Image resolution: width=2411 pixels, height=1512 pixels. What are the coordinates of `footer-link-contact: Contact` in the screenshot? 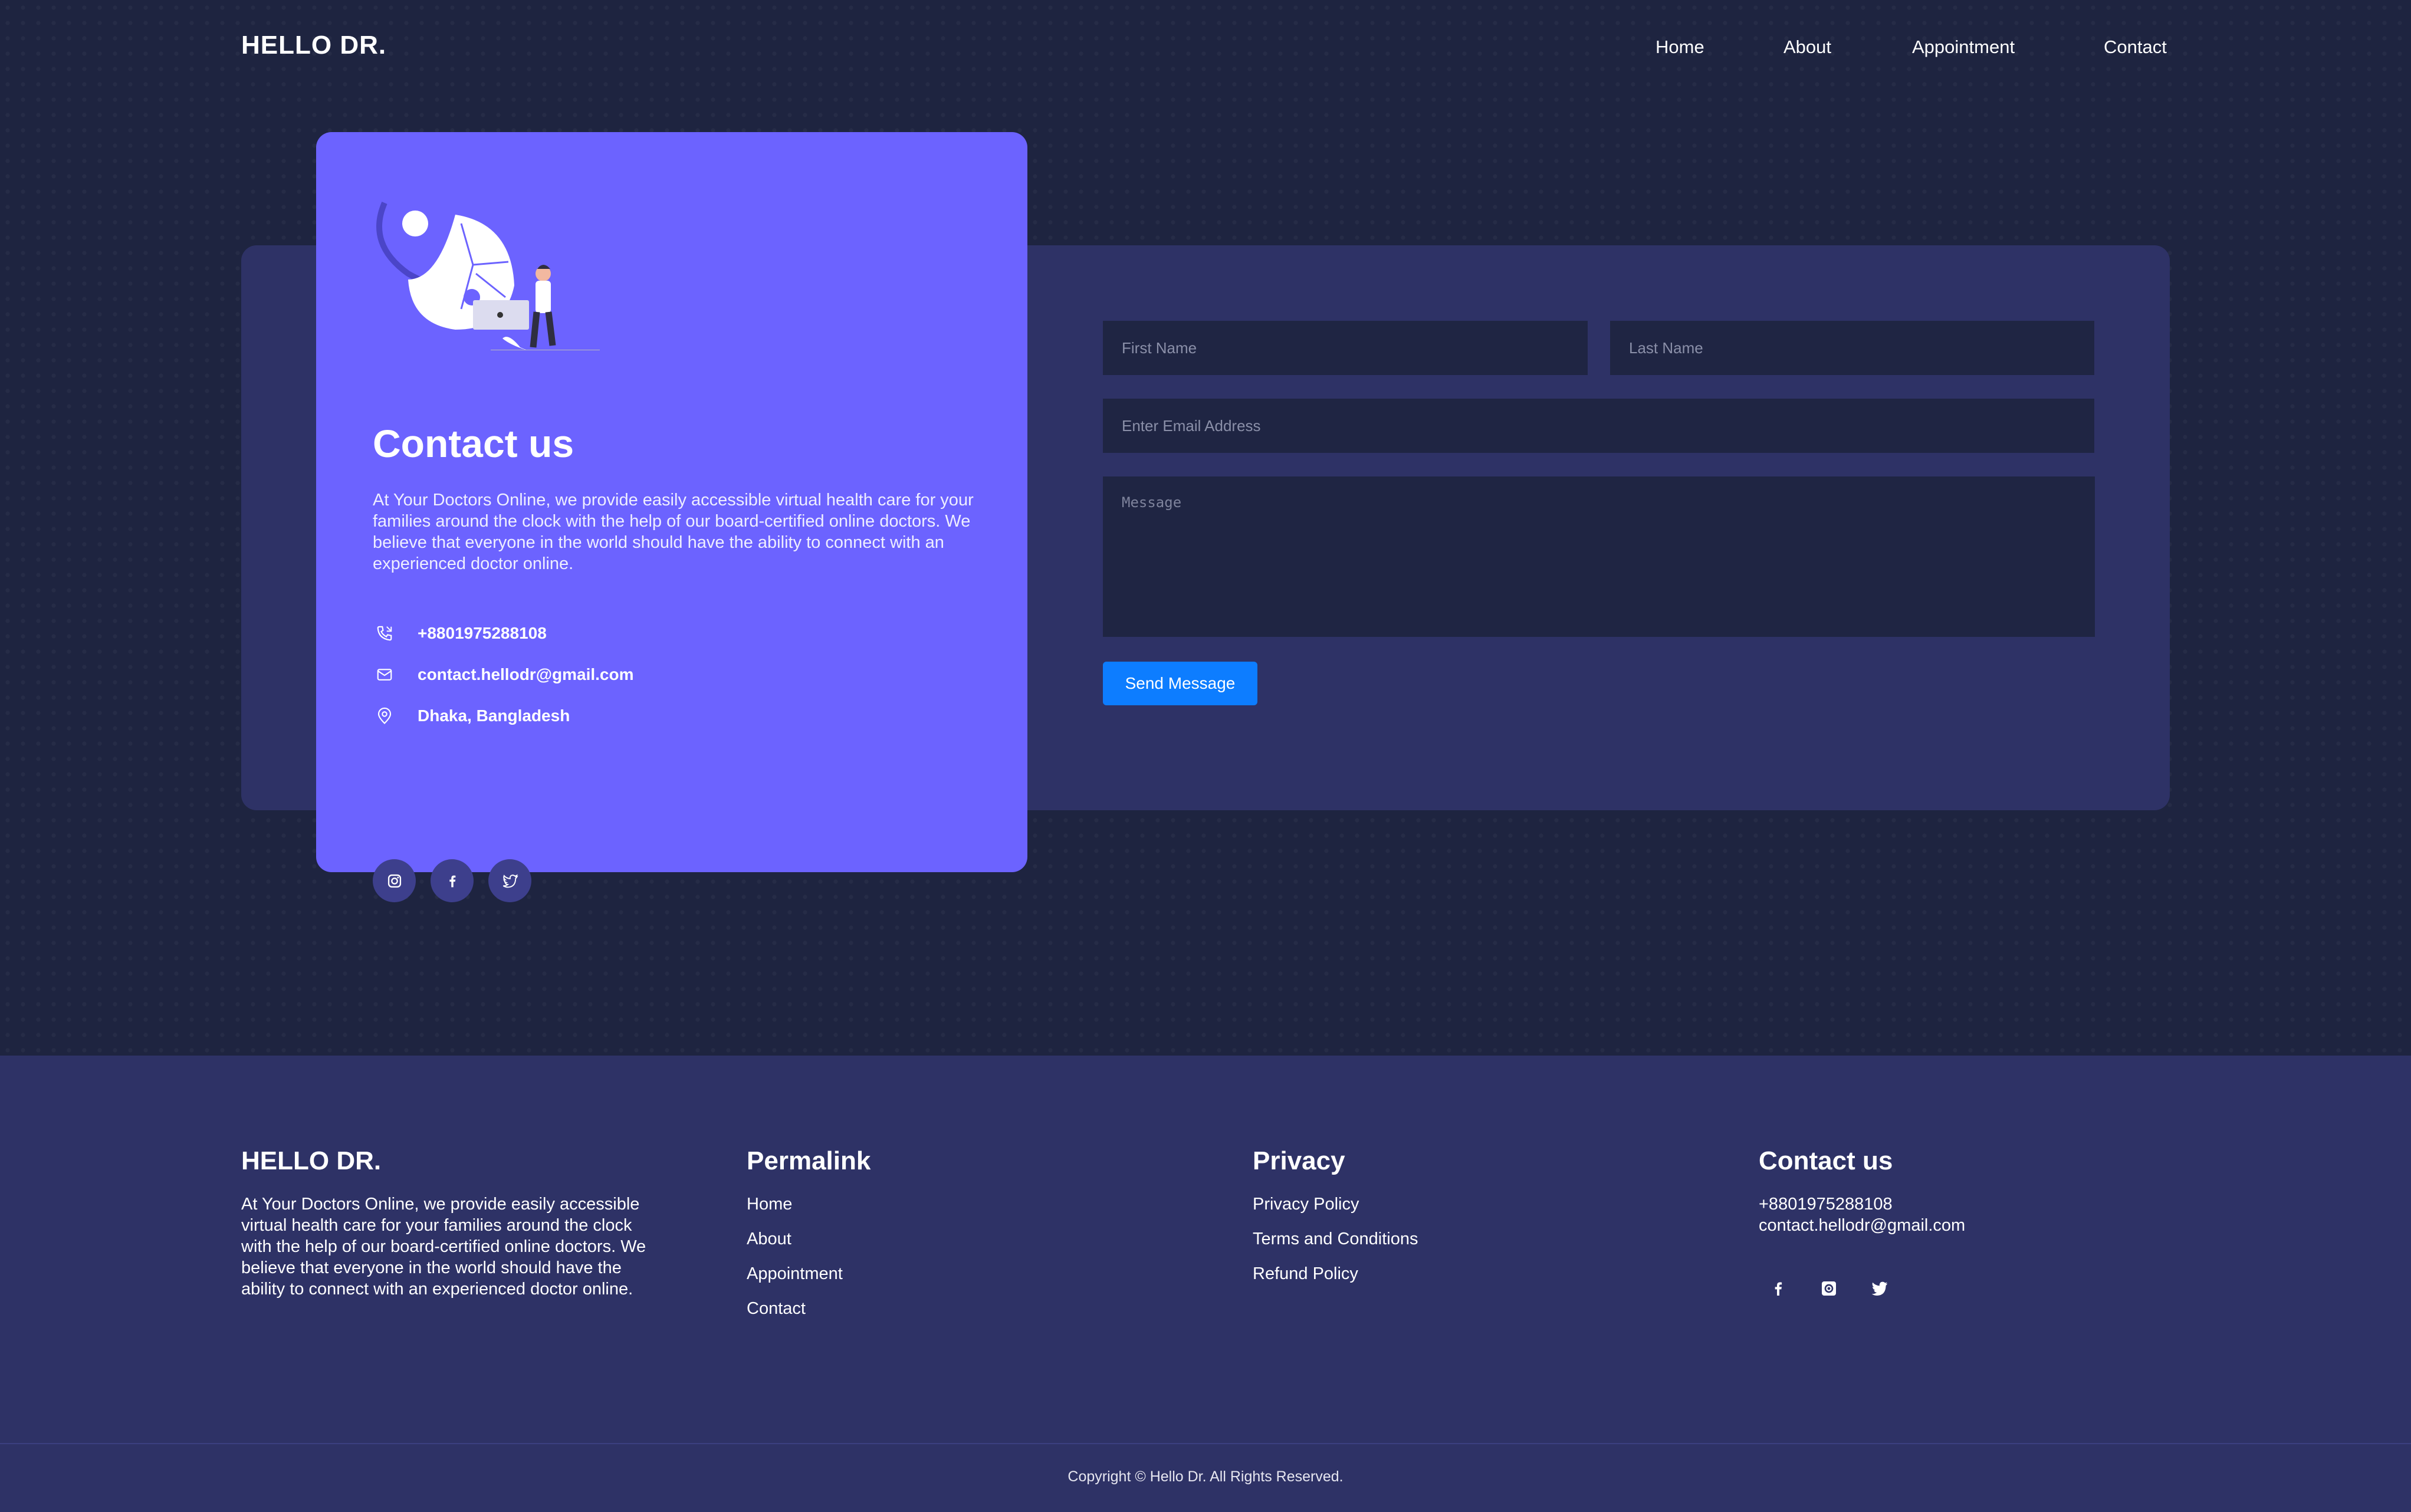 It's located at (809, 1308).